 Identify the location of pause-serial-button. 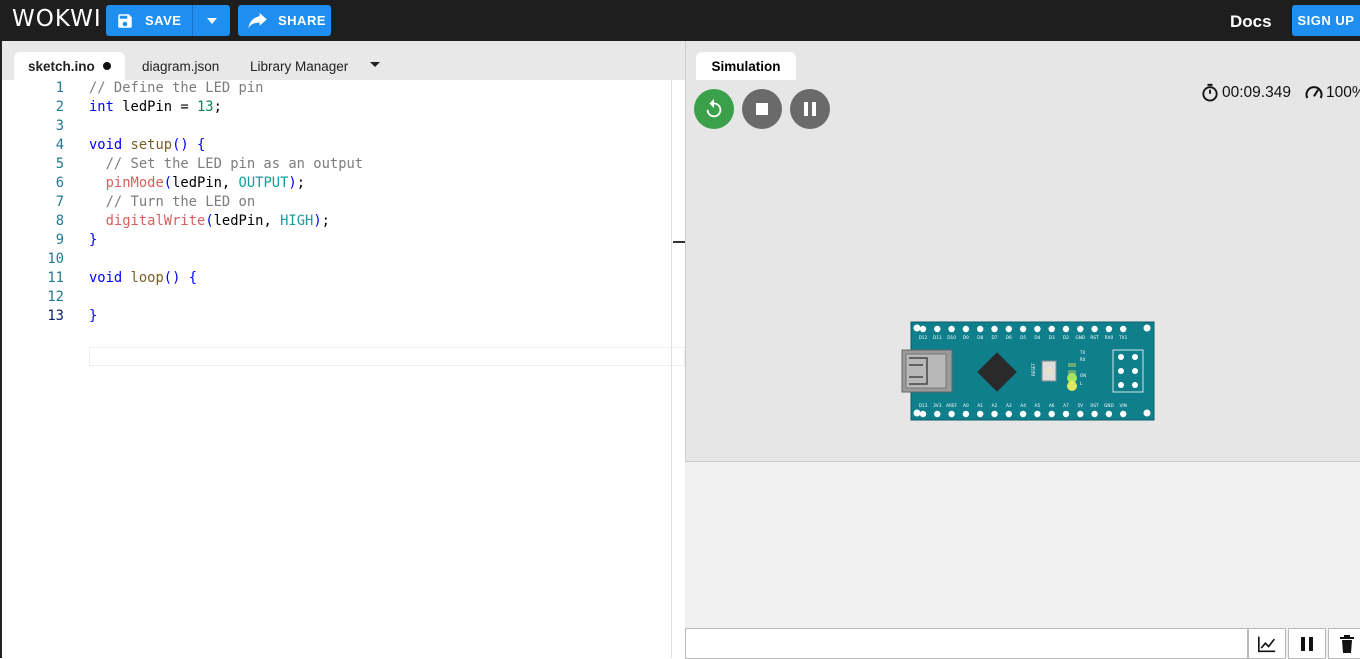
(1307, 643).